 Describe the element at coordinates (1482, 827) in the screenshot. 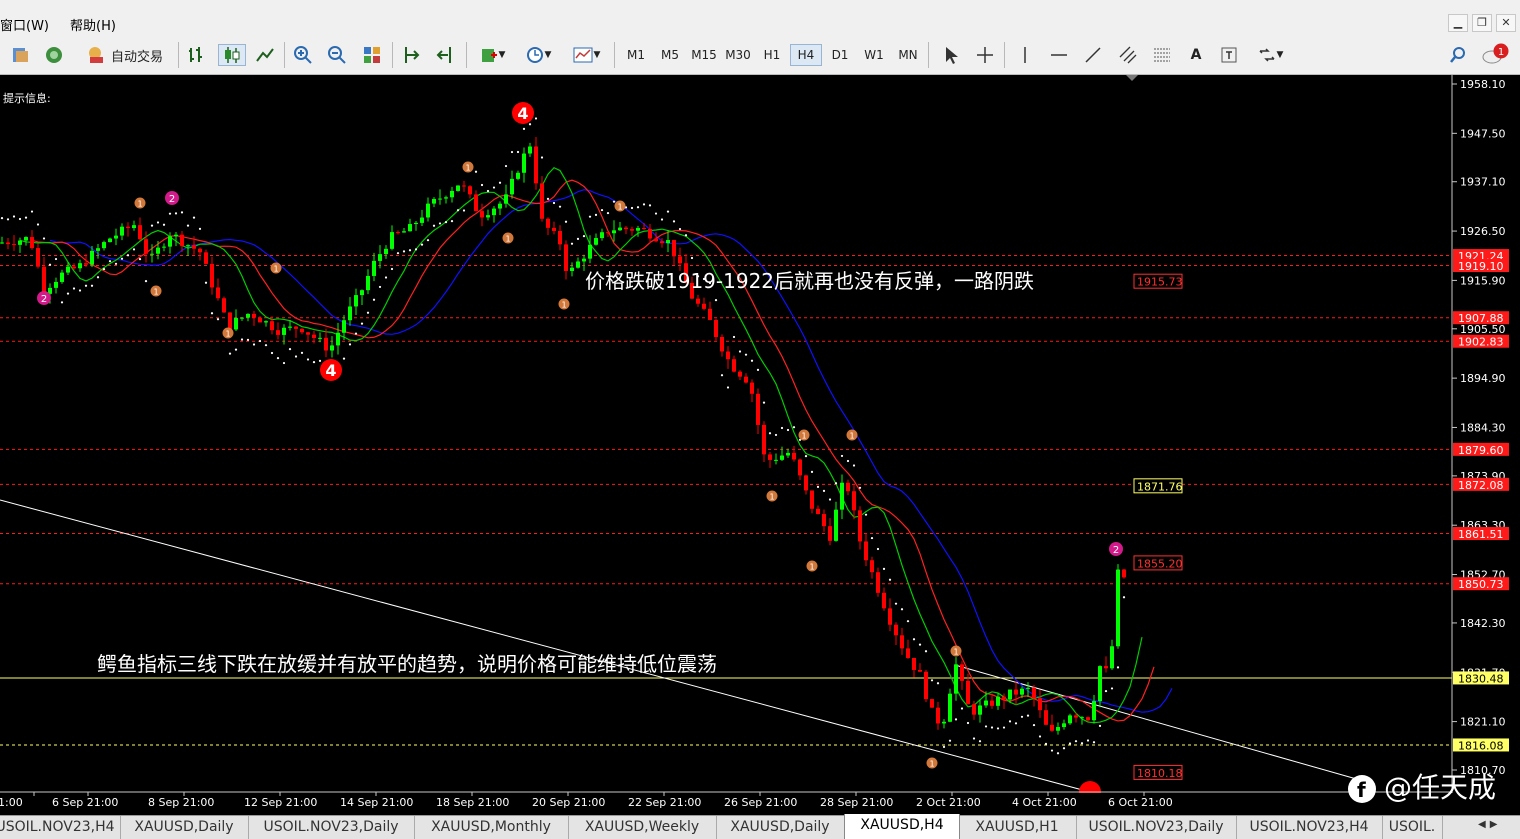

I see `scroll-left-icon: ◀` at that location.